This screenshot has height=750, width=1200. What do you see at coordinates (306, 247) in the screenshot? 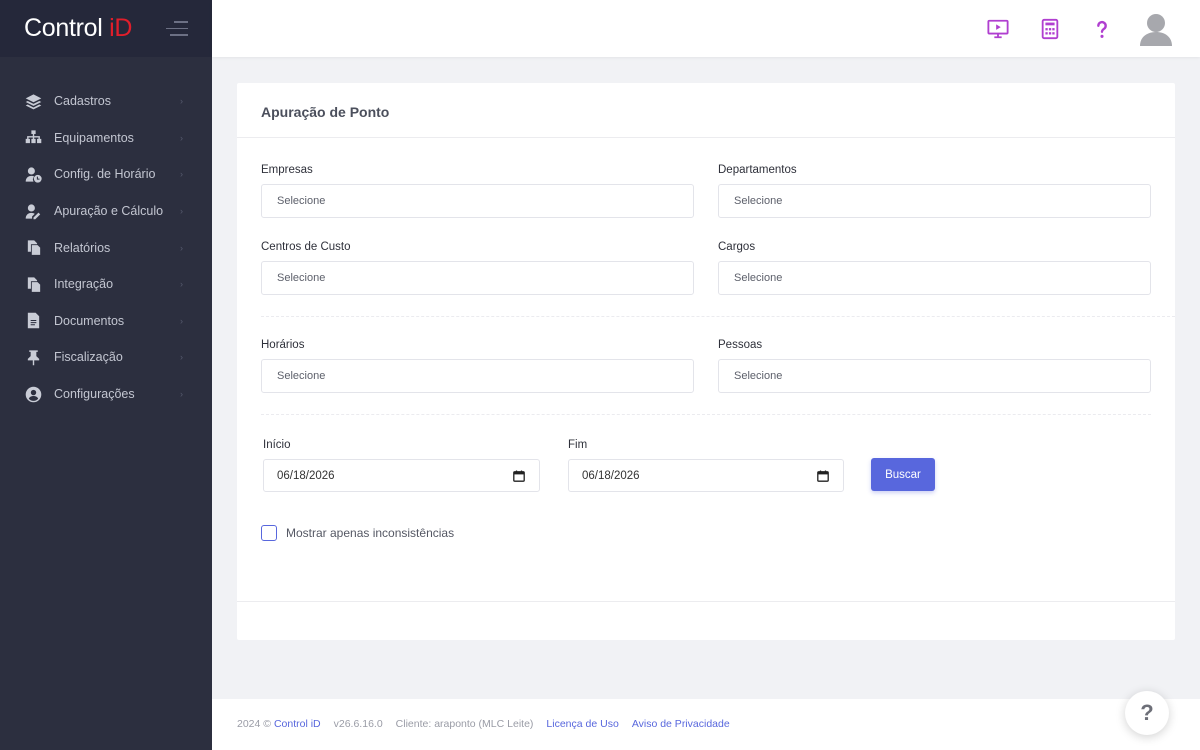
I see `centros-custo-label: Centros de Custo` at bounding box center [306, 247].